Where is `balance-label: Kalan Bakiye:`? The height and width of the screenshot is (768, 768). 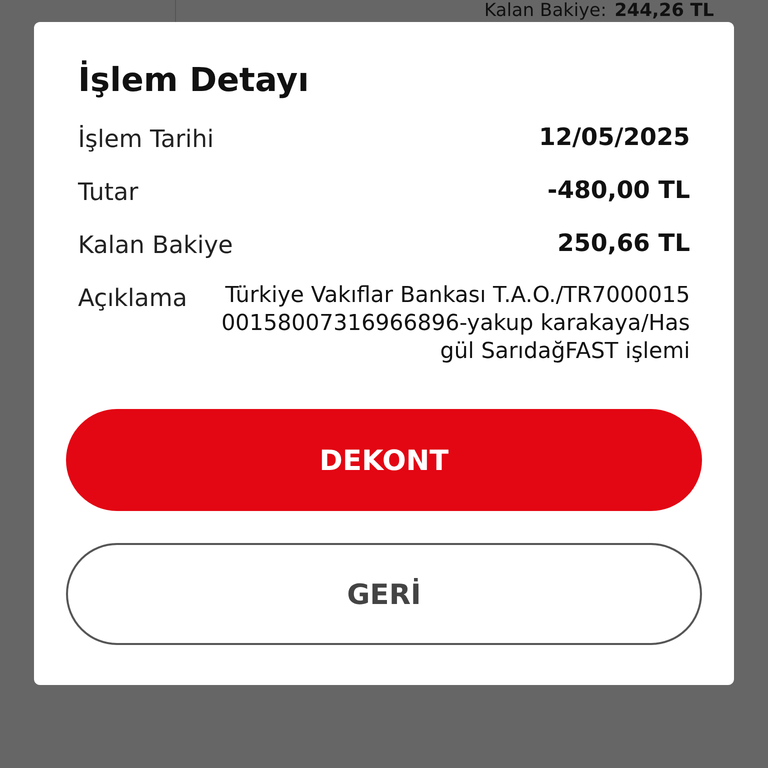
balance-label: Kalan Bakiye: is located at coordinates (545, 11).